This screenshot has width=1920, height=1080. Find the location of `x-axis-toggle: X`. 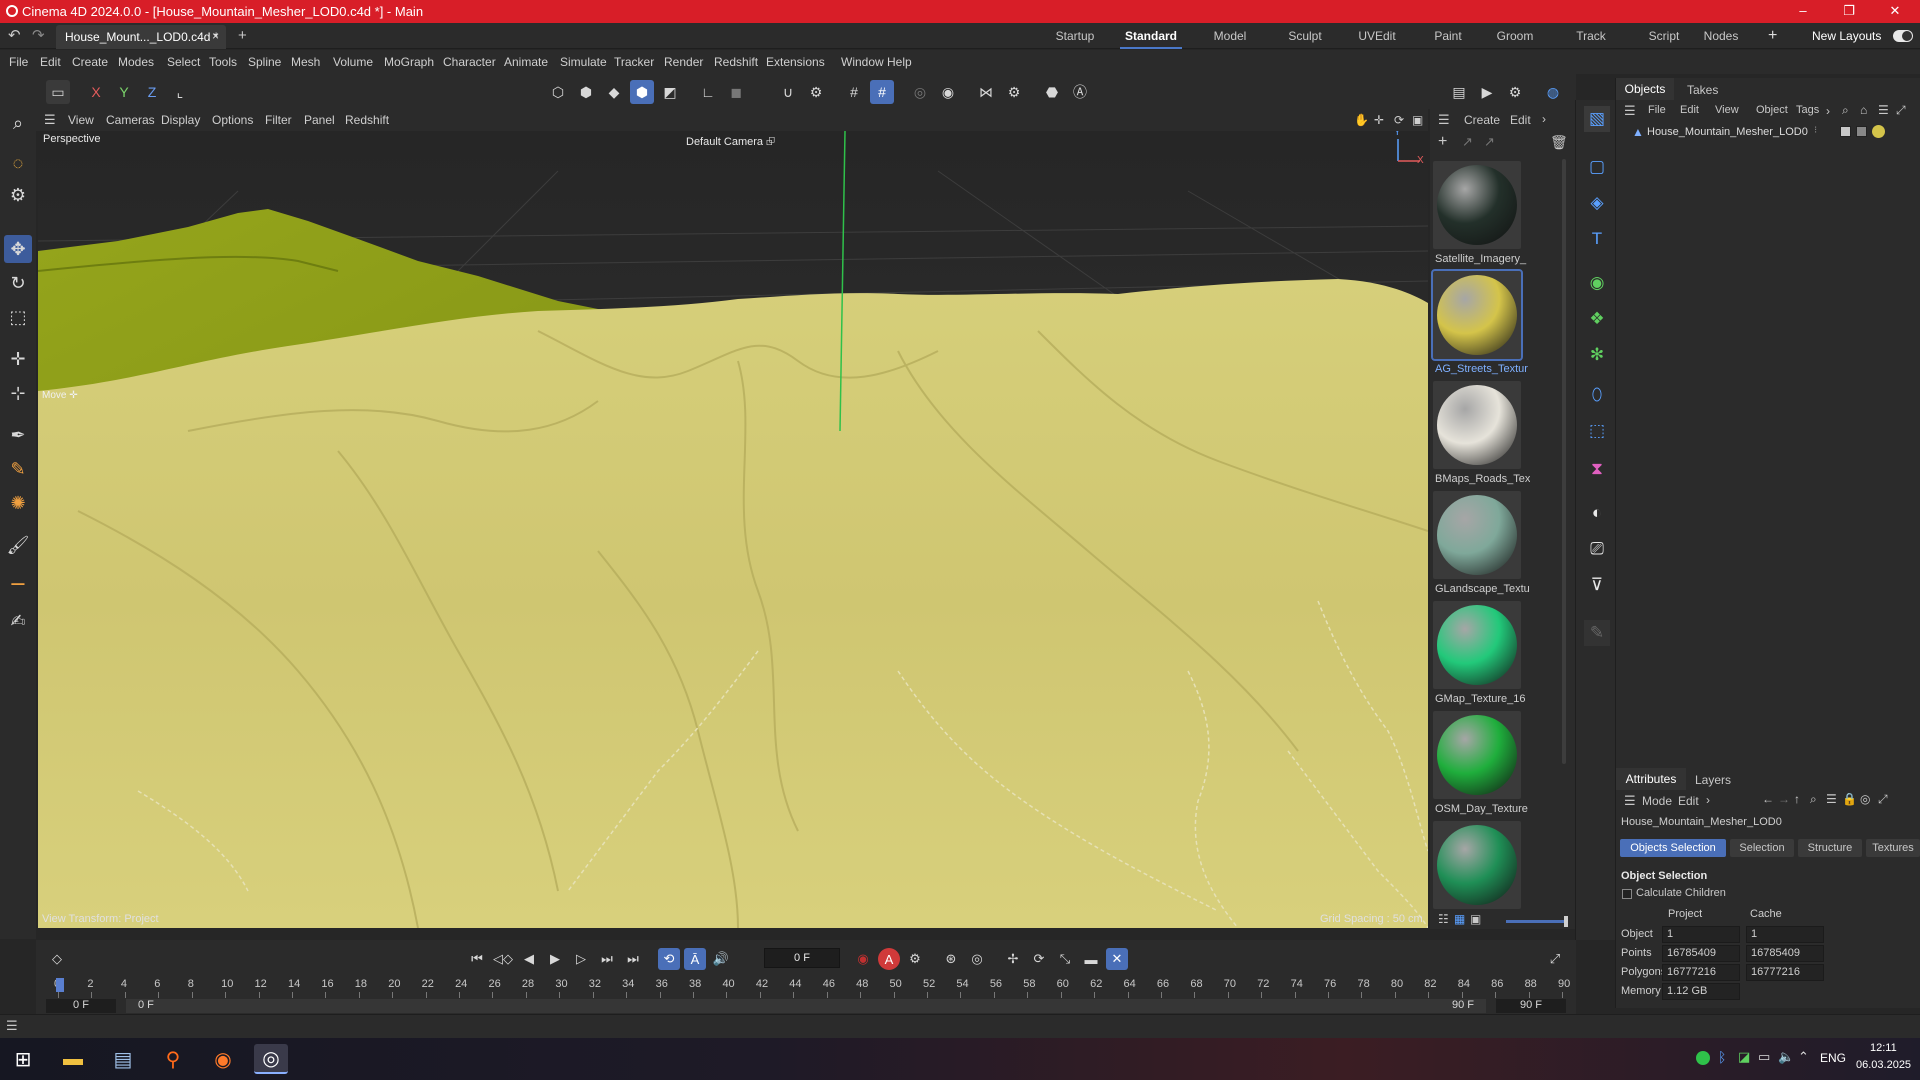

x-axis-toggle: X is located at coordinates (96, 92).